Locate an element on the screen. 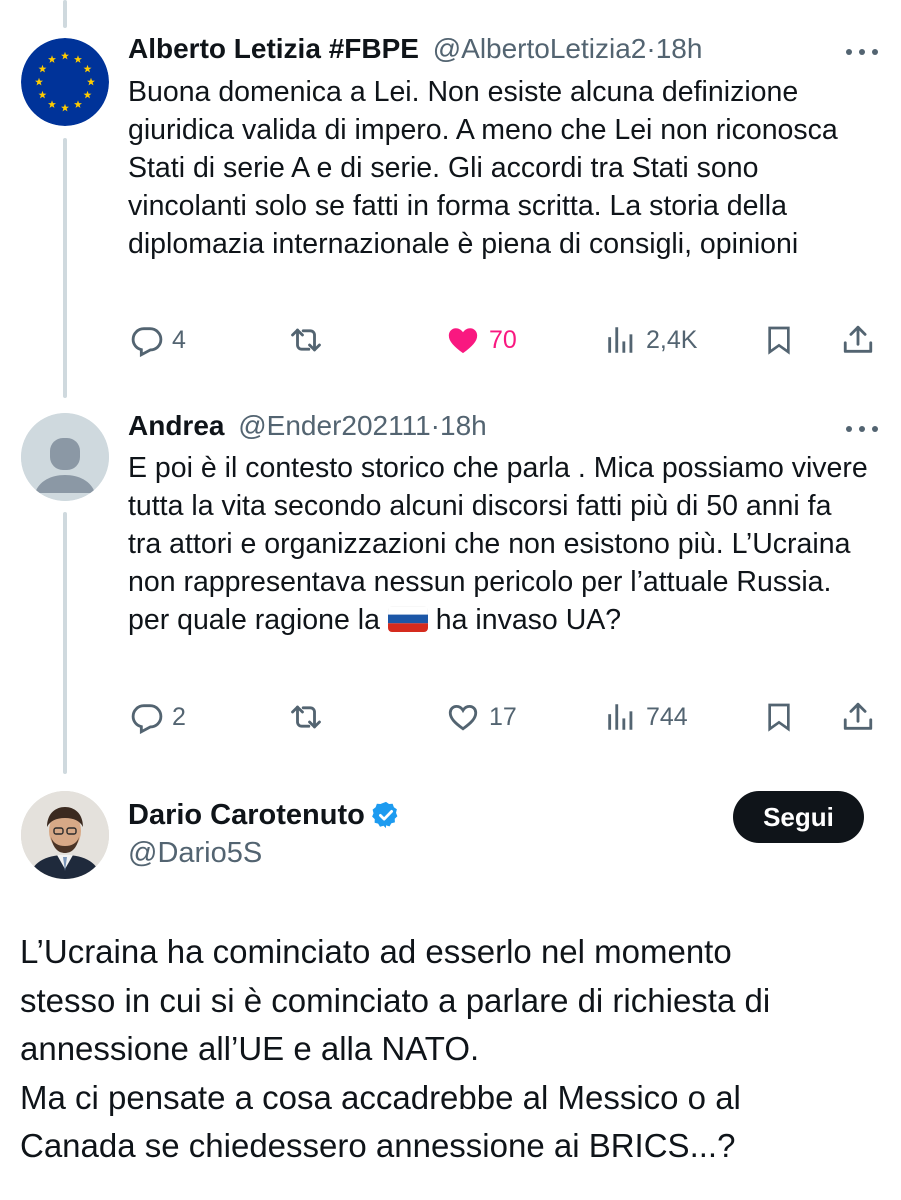 The image size is (901, 1200). author-name: Dario Carotenuto is located at coordinates (246, 815).